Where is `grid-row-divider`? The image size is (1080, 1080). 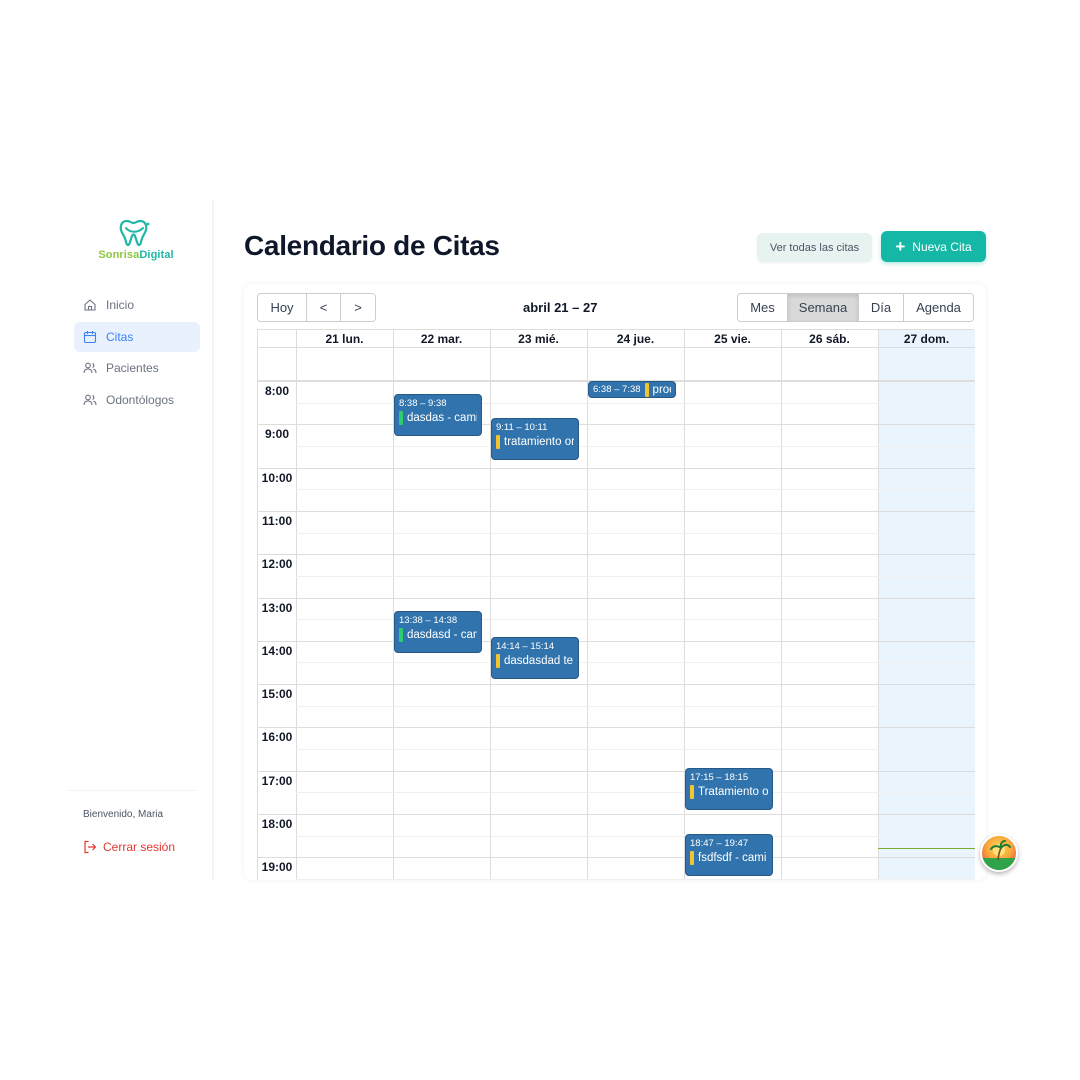 grid-row-divider is located at coordinates (616, 347).